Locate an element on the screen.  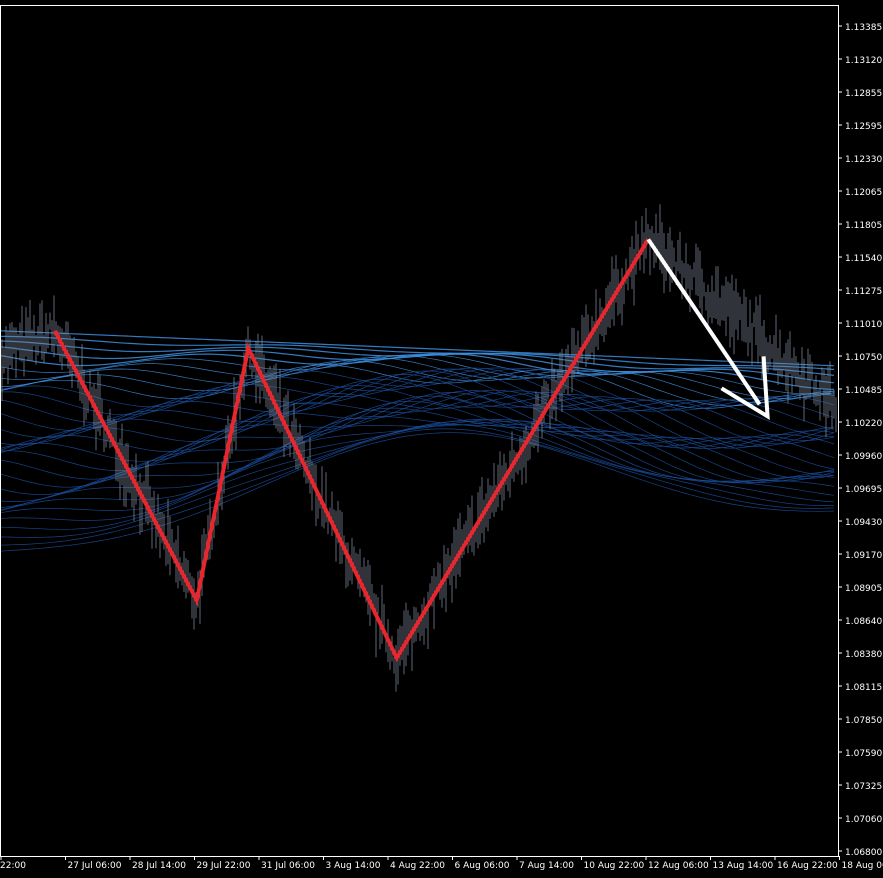
y-tick-label: 1.12330 is located at coordinates (863, 160).